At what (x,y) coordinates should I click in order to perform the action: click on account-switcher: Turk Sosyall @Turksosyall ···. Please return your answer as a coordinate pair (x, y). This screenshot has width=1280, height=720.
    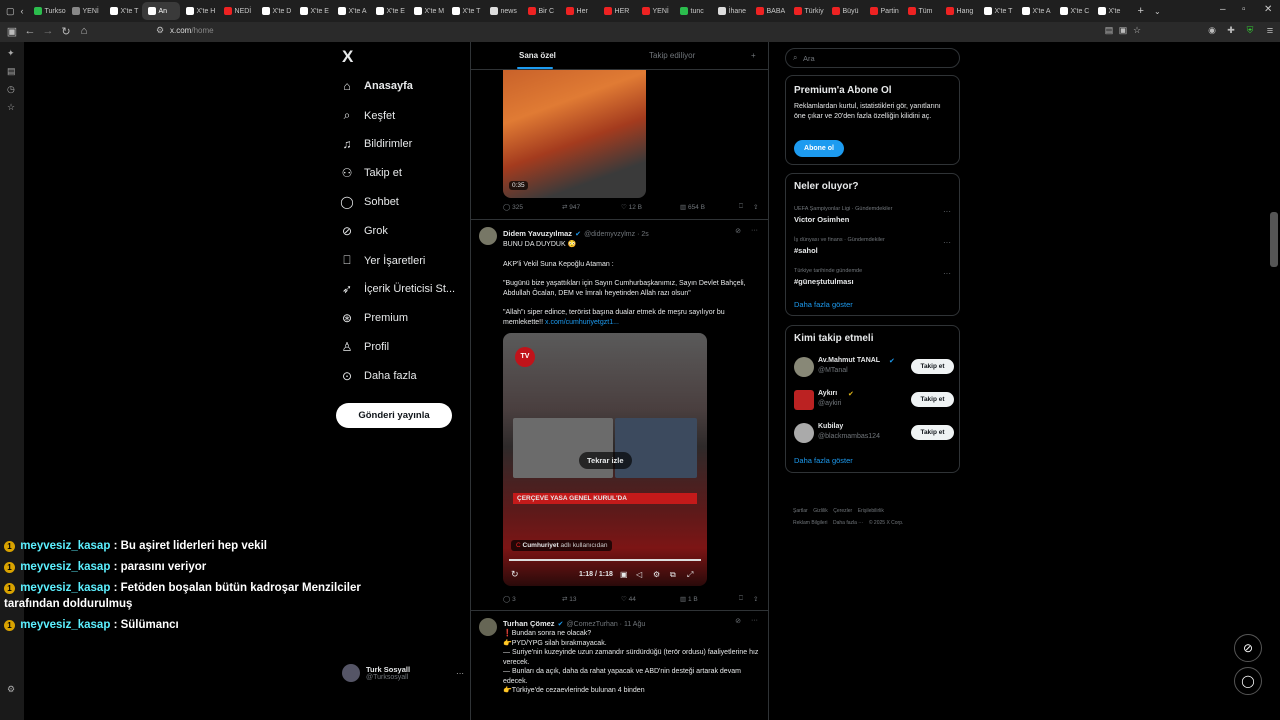
    Looking at the image, I should click on (403, 673).